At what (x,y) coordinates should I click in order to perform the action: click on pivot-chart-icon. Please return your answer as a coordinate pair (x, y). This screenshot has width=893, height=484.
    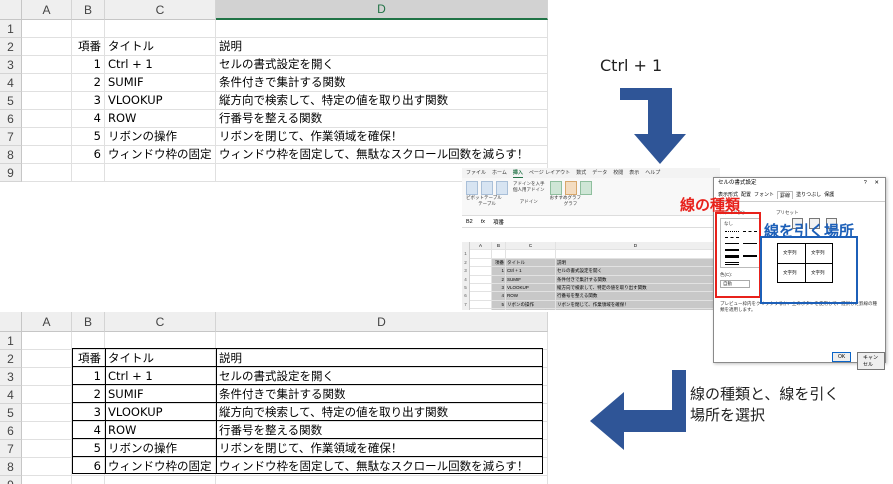
    Looking at the image, I should click on (585, 188).